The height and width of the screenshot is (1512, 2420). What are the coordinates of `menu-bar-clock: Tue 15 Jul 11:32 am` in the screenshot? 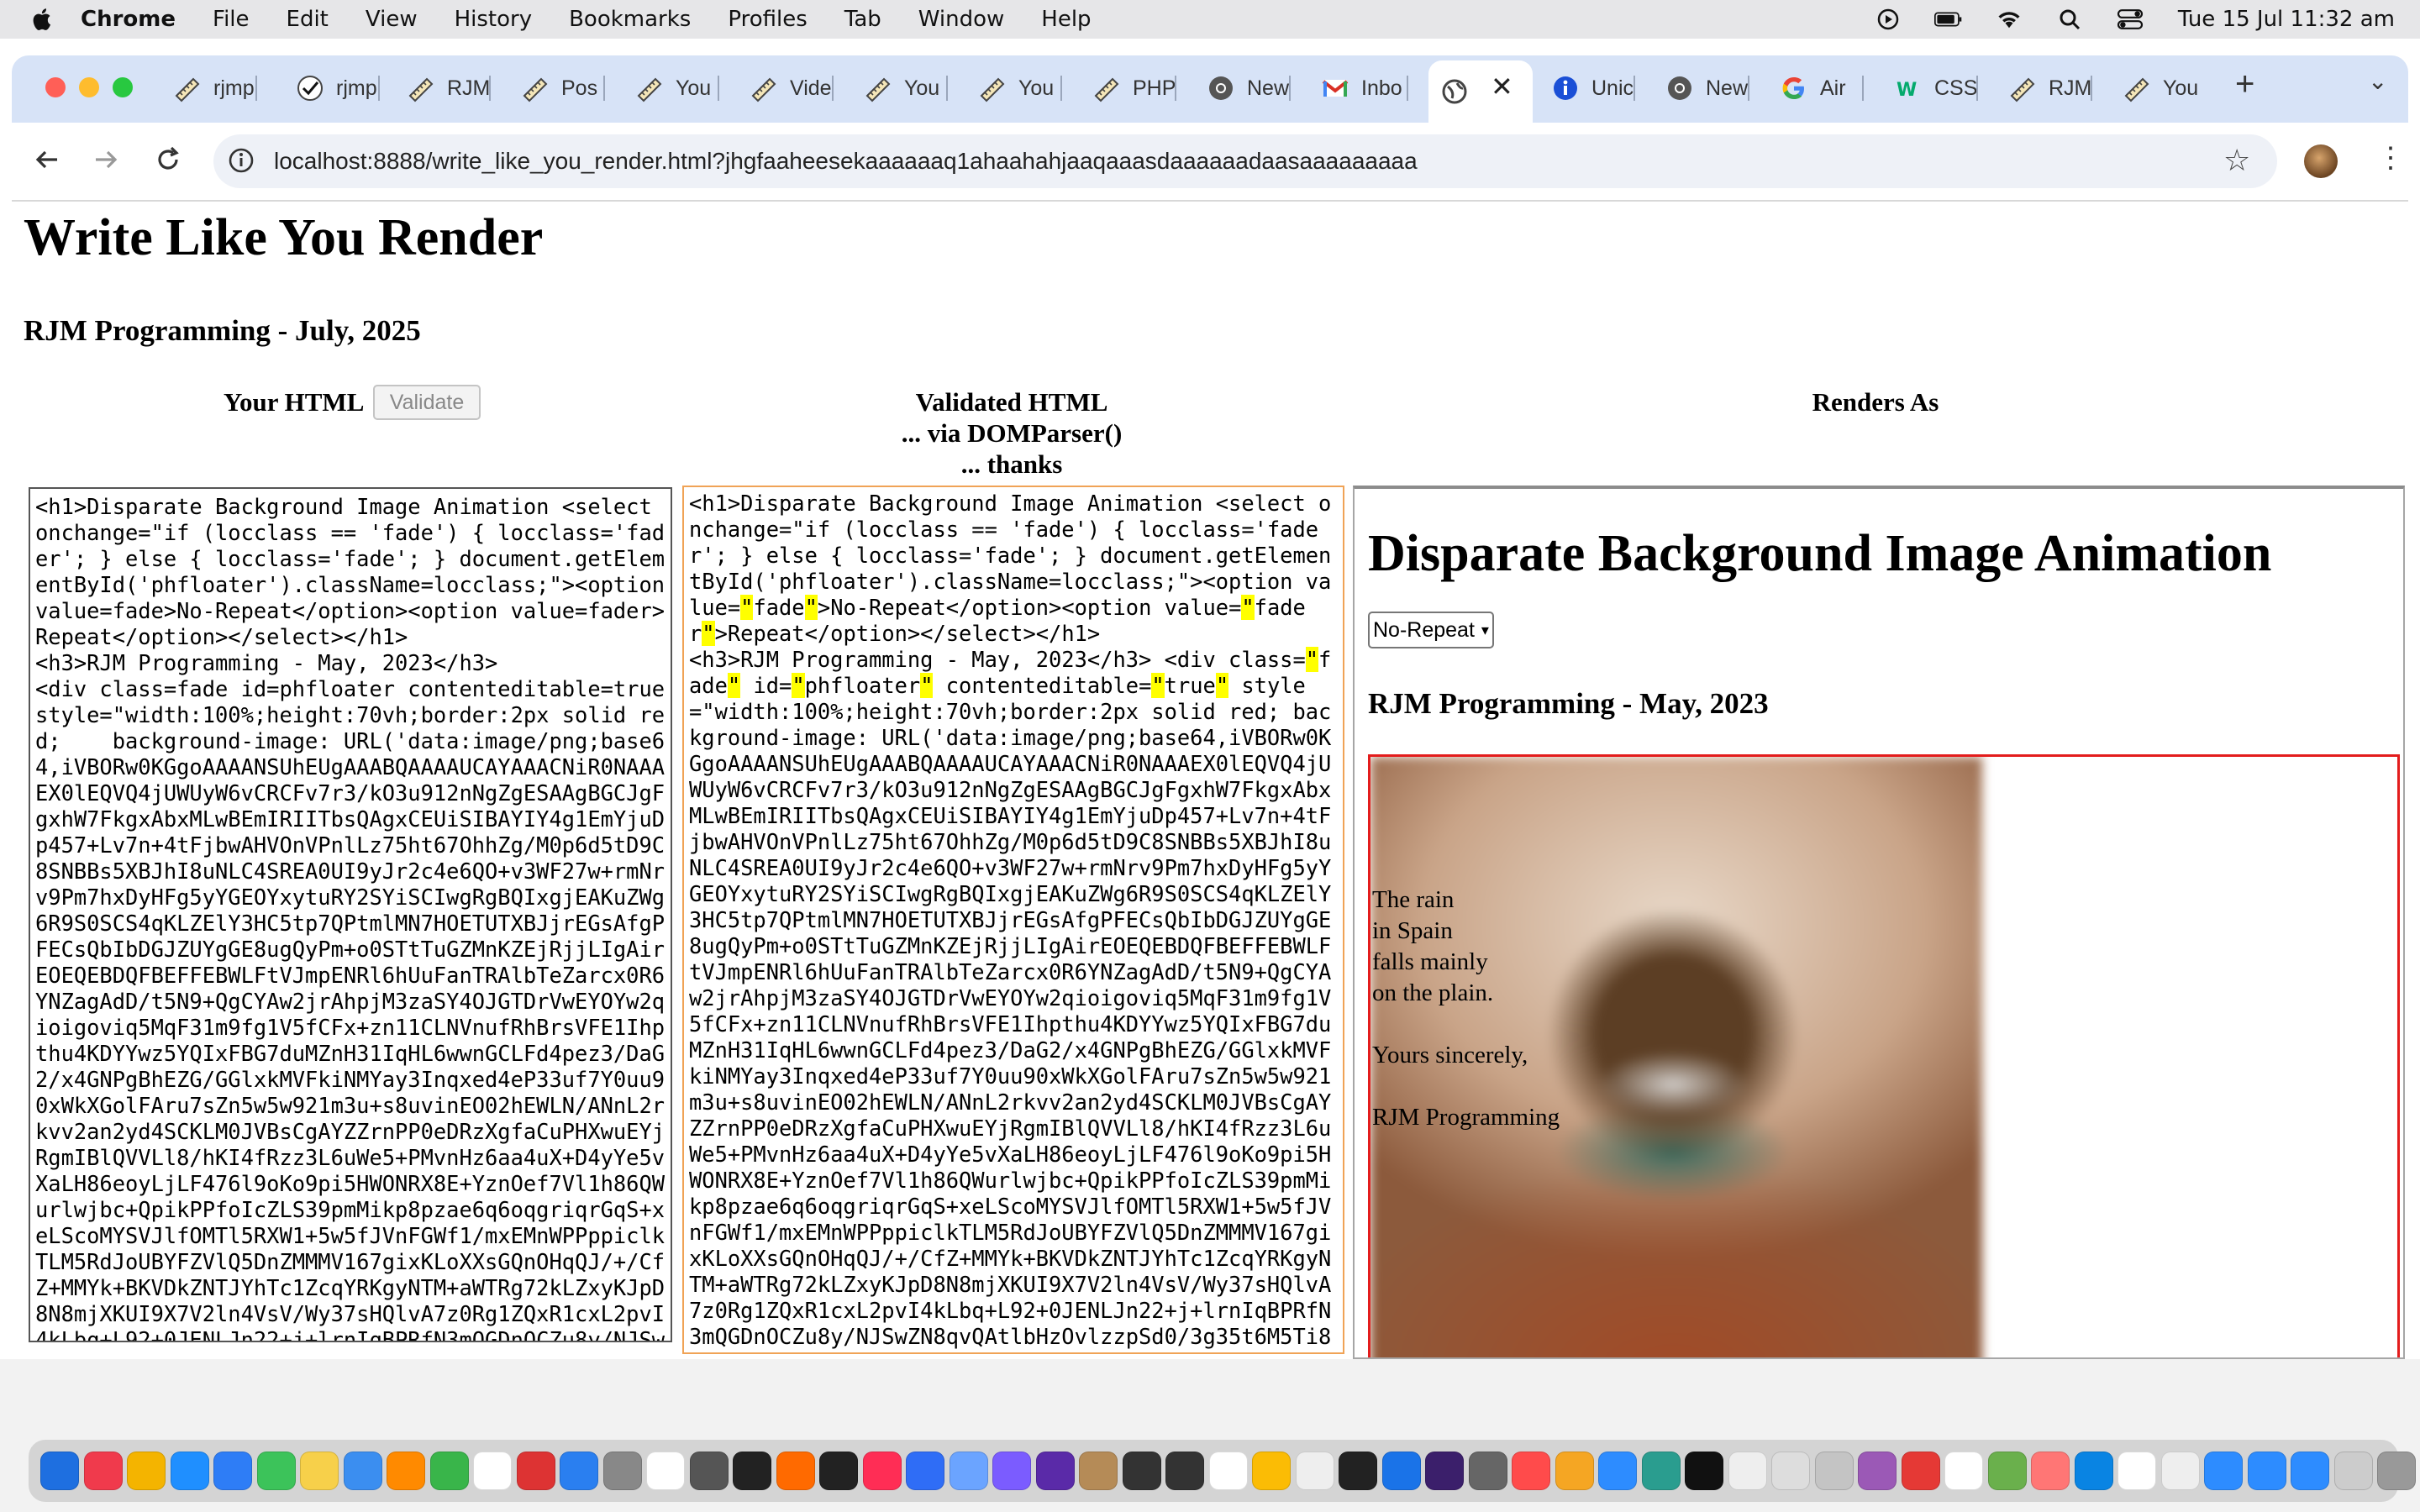 It's located at (2286, 19).